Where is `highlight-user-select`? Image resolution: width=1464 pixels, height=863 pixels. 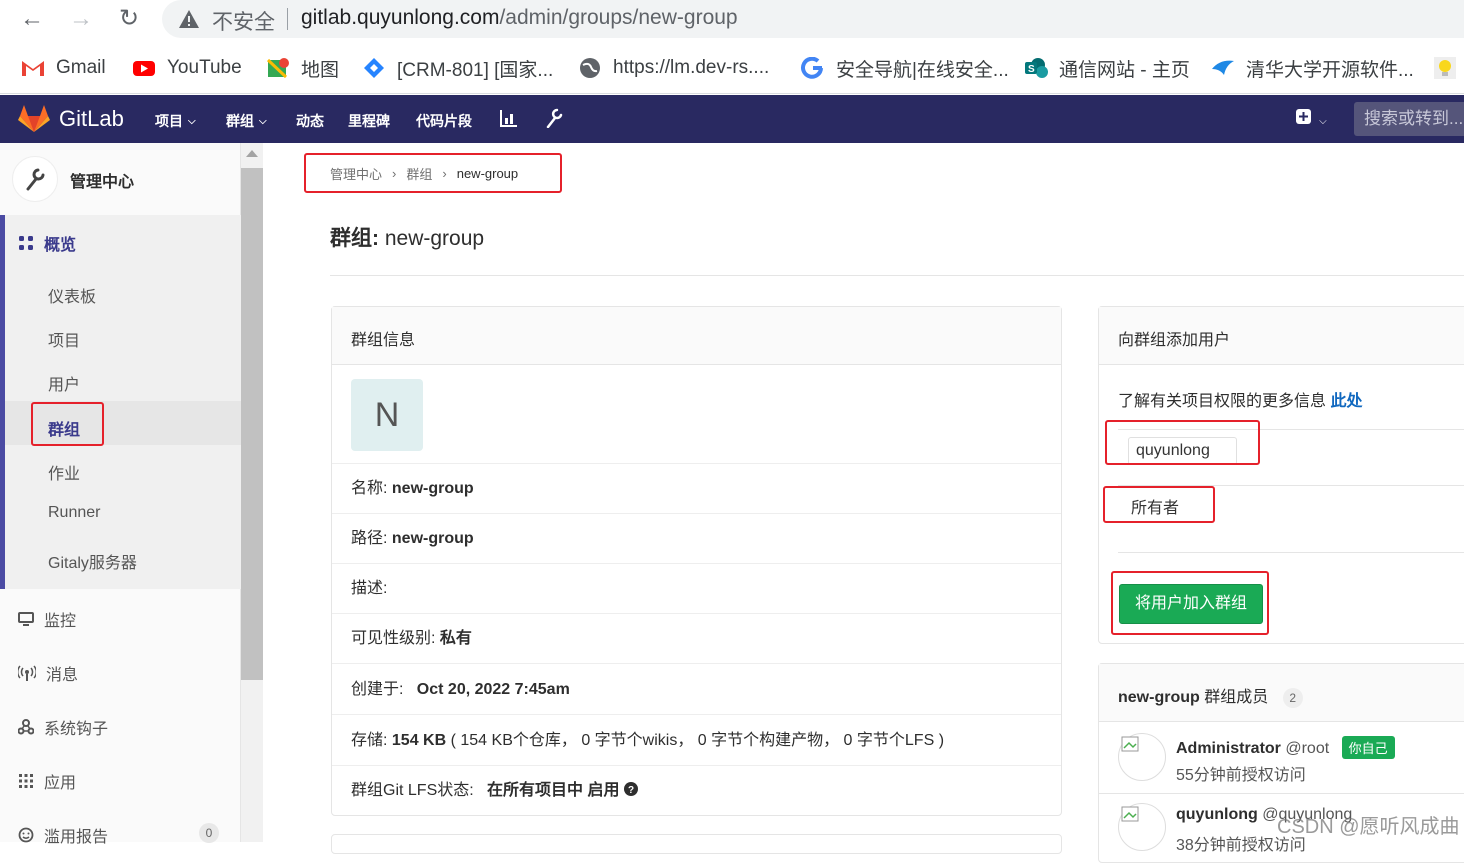
highlight-user-select is located at coordinates (1182, 442).